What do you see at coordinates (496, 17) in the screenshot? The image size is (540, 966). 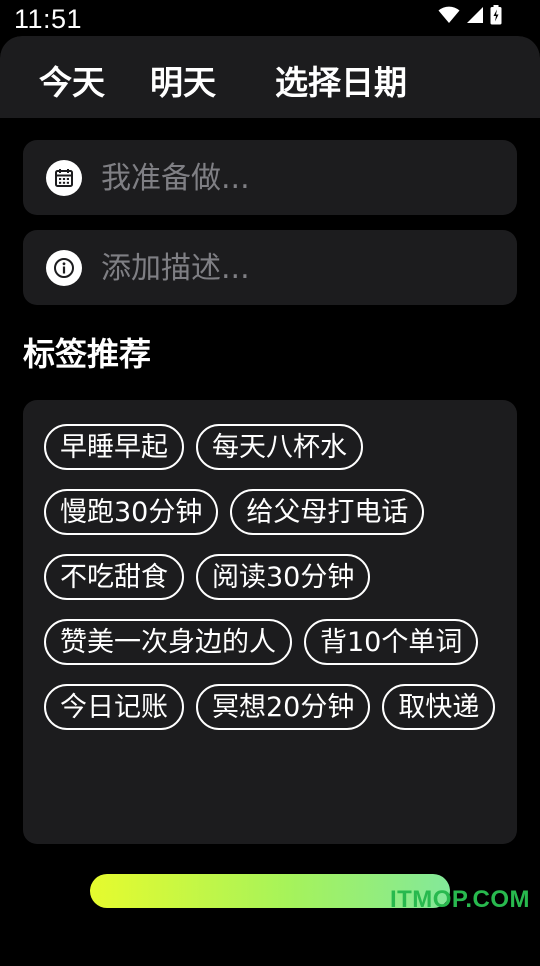 I see `battery-icon` at bounding box center [496, 17].